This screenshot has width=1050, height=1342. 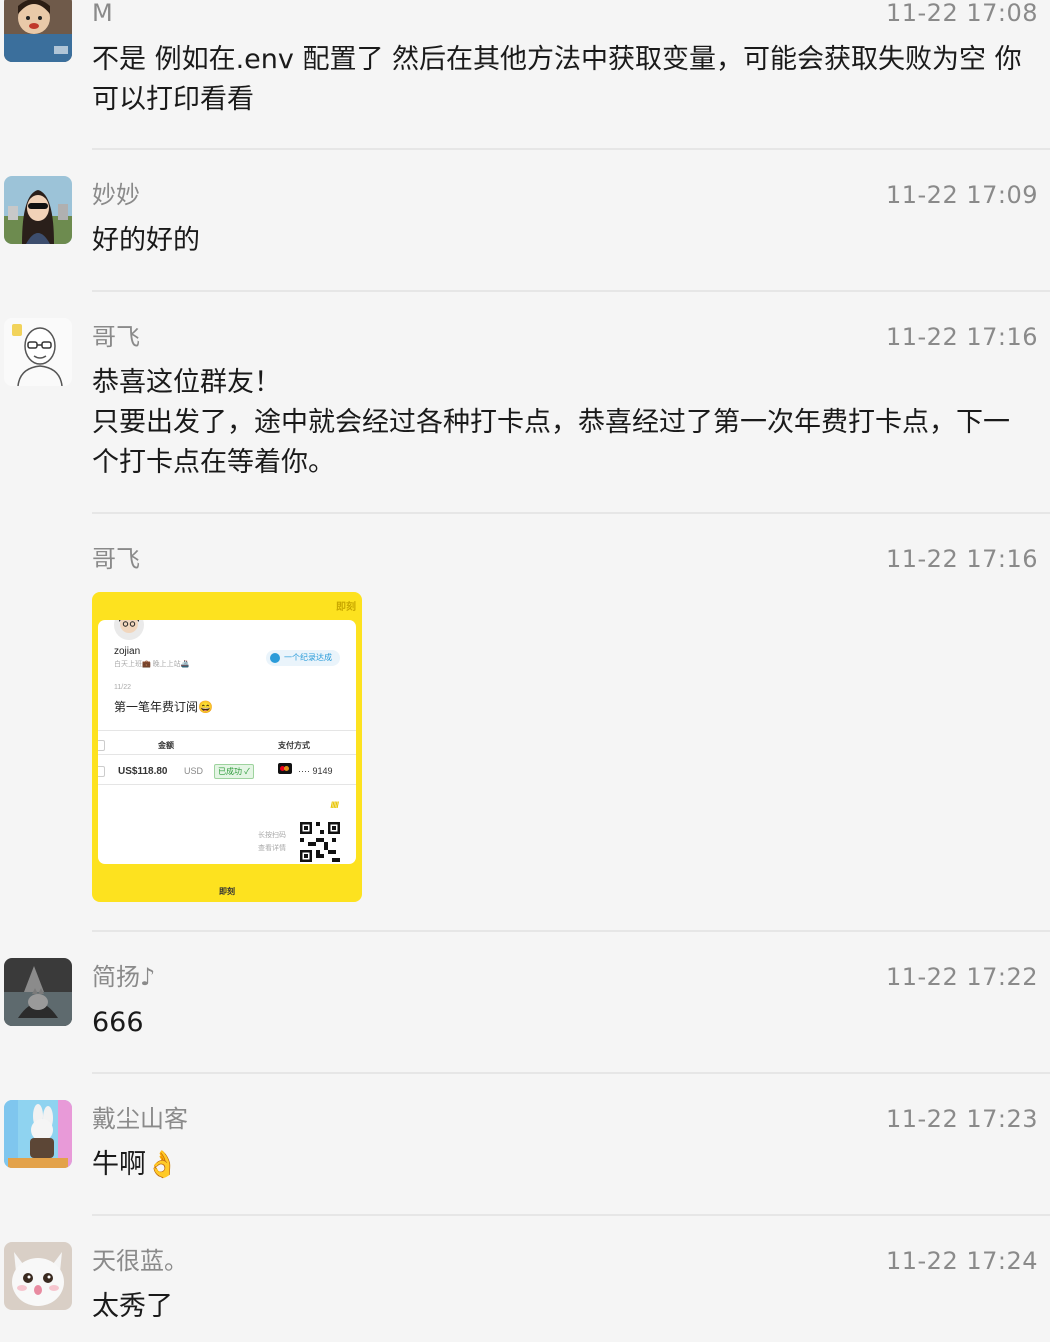 What do you see at coordinates (272, 848) in the screenshot?
I see `qr-hint-line: 查看详情` at bounding box center [272, 848].